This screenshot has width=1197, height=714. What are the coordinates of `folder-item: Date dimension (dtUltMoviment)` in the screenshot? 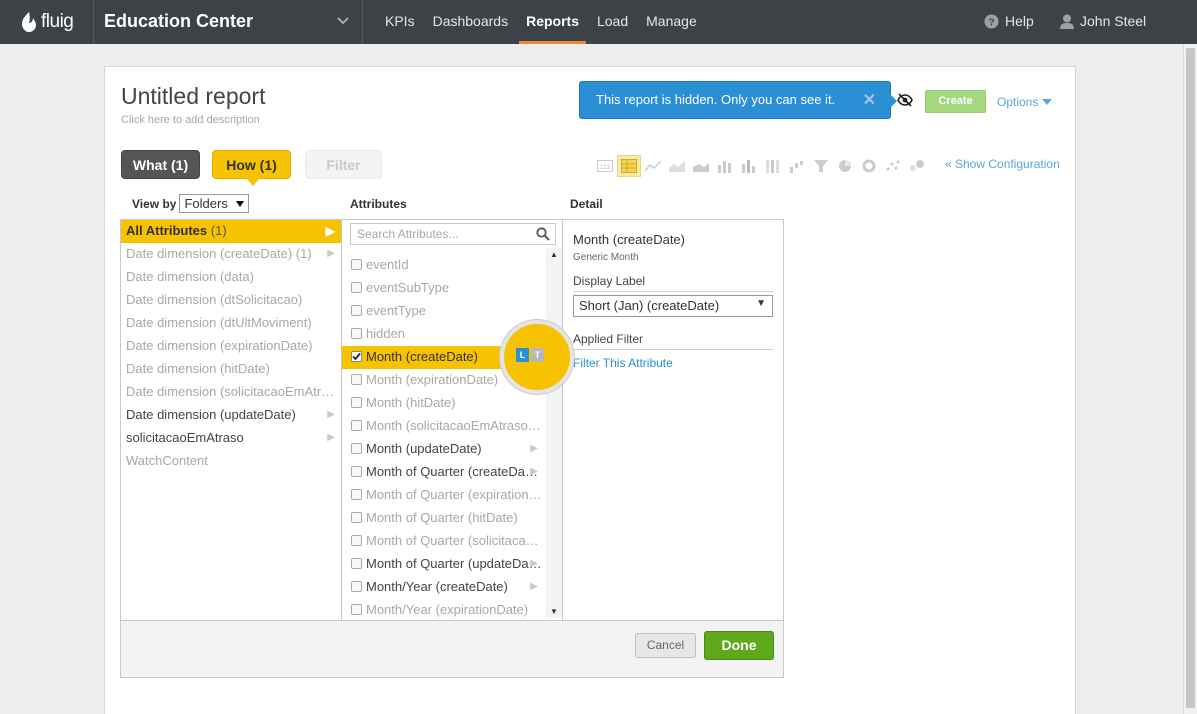 It's located at (231, 323).